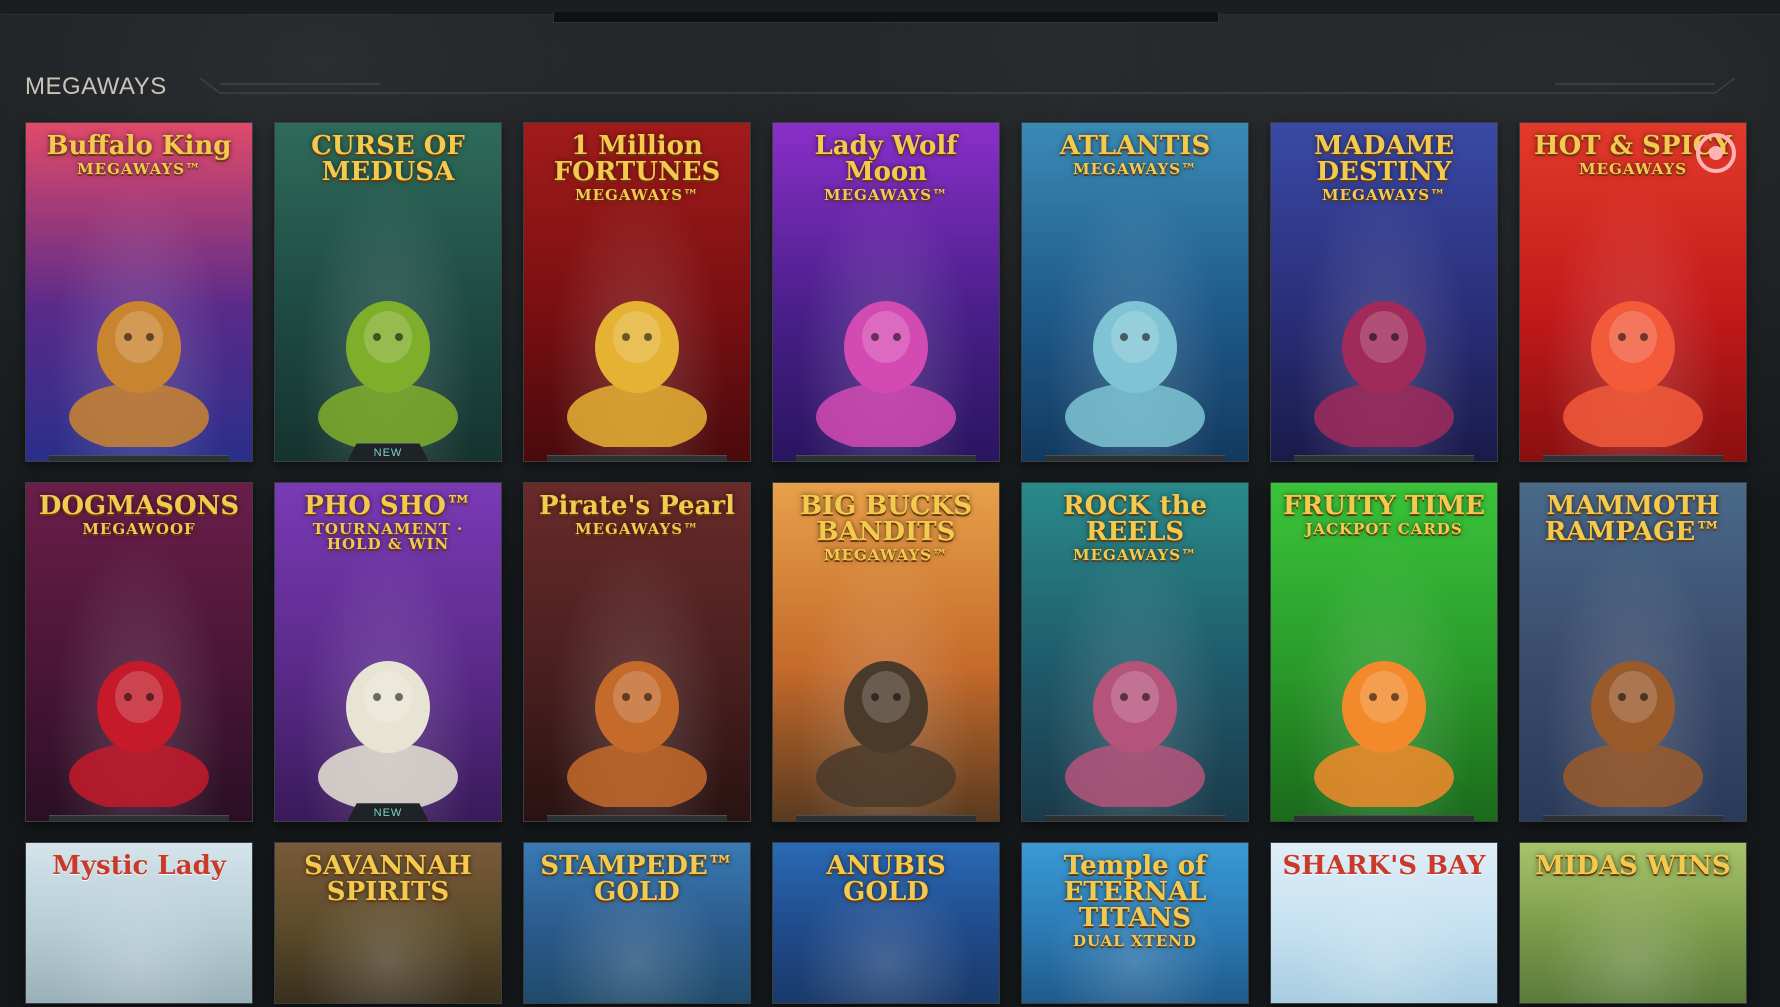 The height and width of the screenshot is (1007, 1780). Describe the element at coordinates (139, 292) in the screenshot. I see `tile-buffalo-king-megaways: Buffalo King MEGAWAYS™` at that location.